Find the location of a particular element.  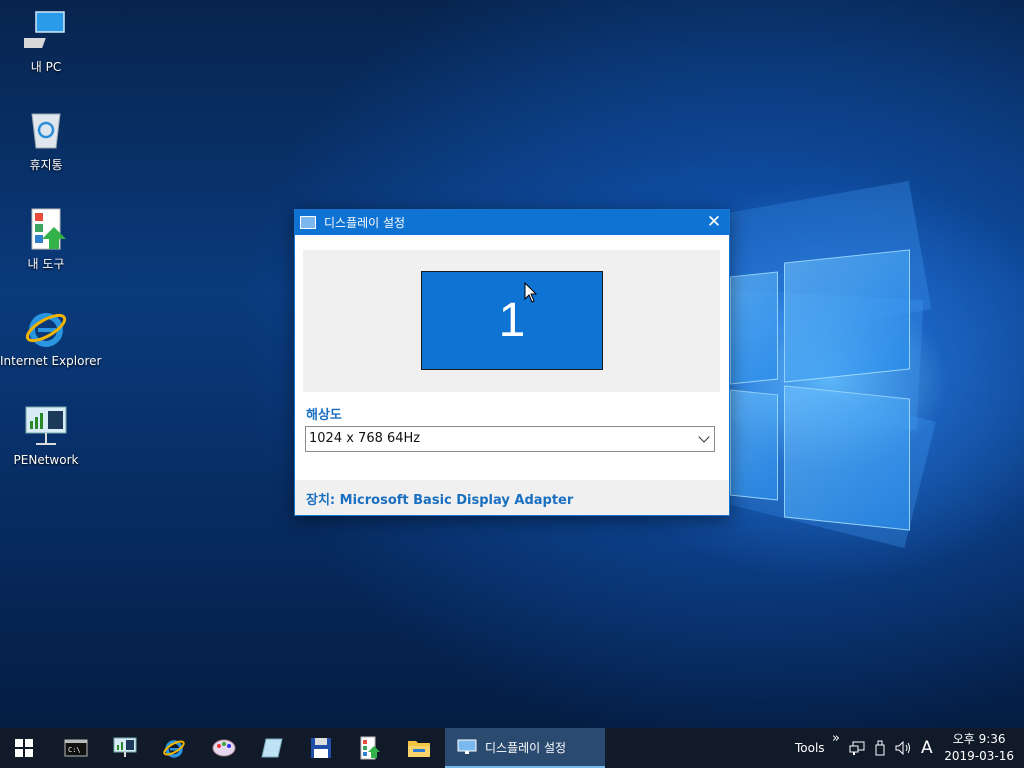

volume-icon is located at coordinates (902, 748).